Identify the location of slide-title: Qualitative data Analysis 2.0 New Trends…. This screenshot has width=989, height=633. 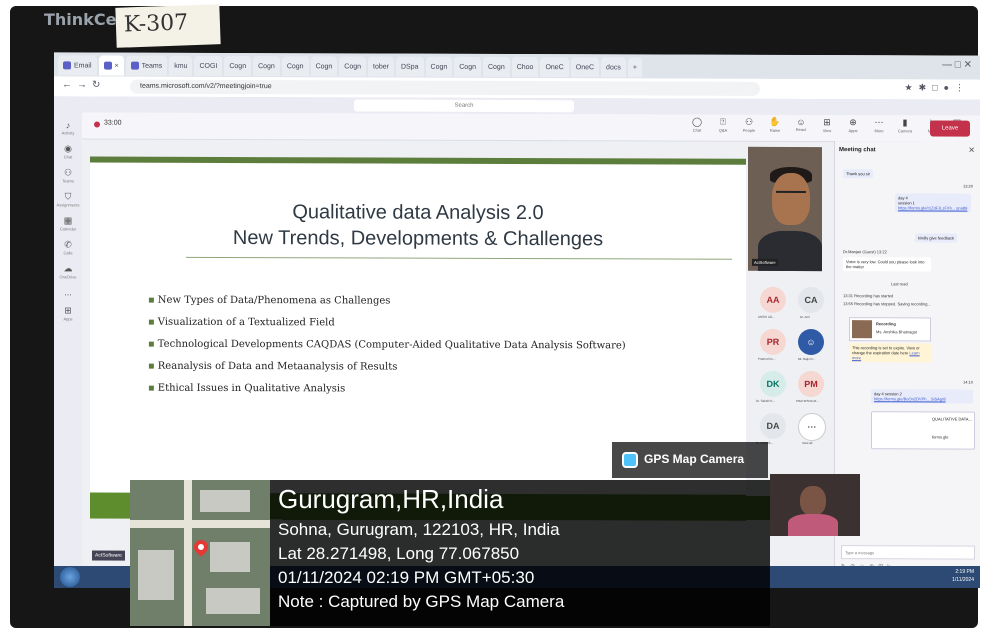
(418, 226).